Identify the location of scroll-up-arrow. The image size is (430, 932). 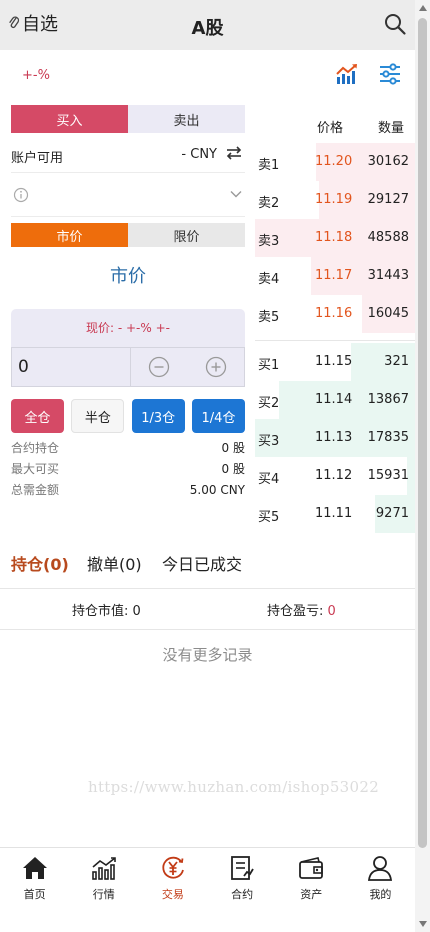
(423, 8).